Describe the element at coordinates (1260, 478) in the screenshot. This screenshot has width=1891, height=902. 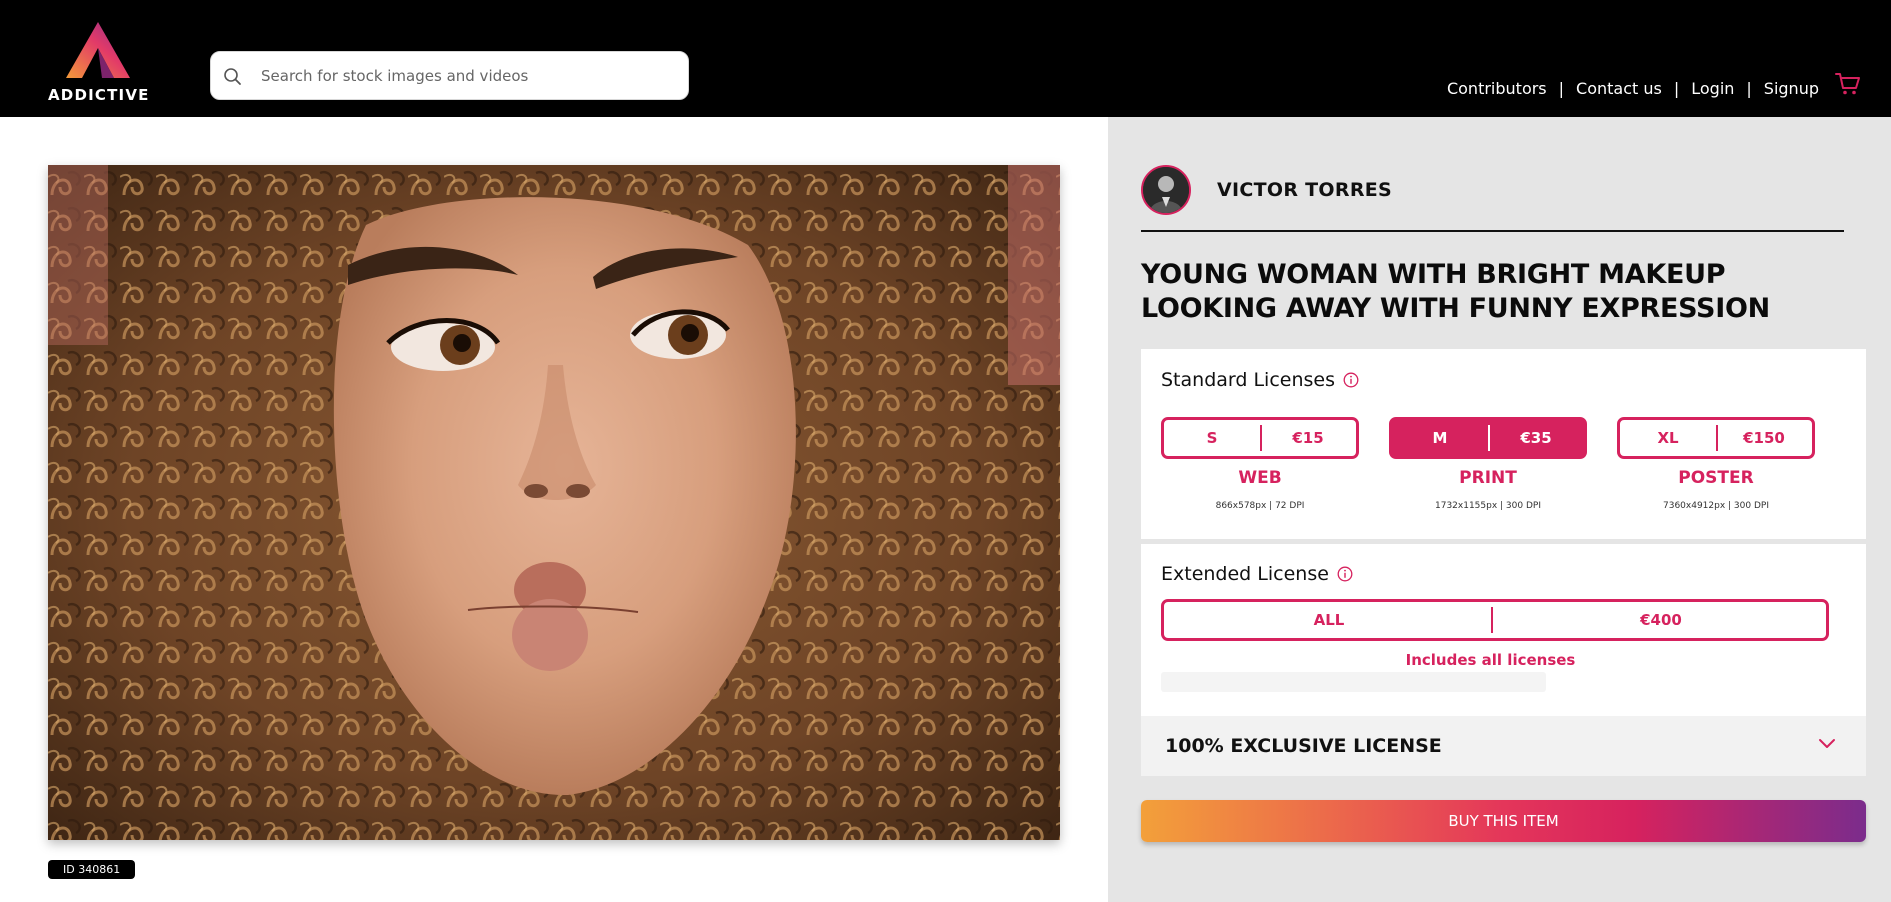
I see `license-use-label: WEB` at that location.